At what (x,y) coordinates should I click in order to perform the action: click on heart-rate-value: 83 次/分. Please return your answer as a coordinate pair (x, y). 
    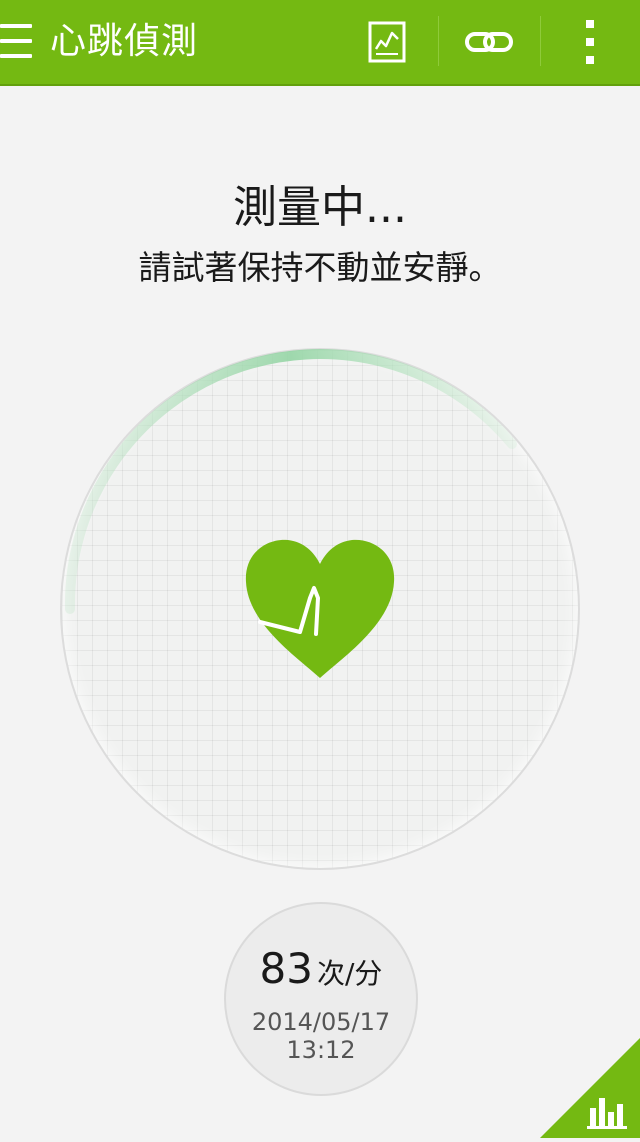
    Looking at the image, I should click on (321, 968).